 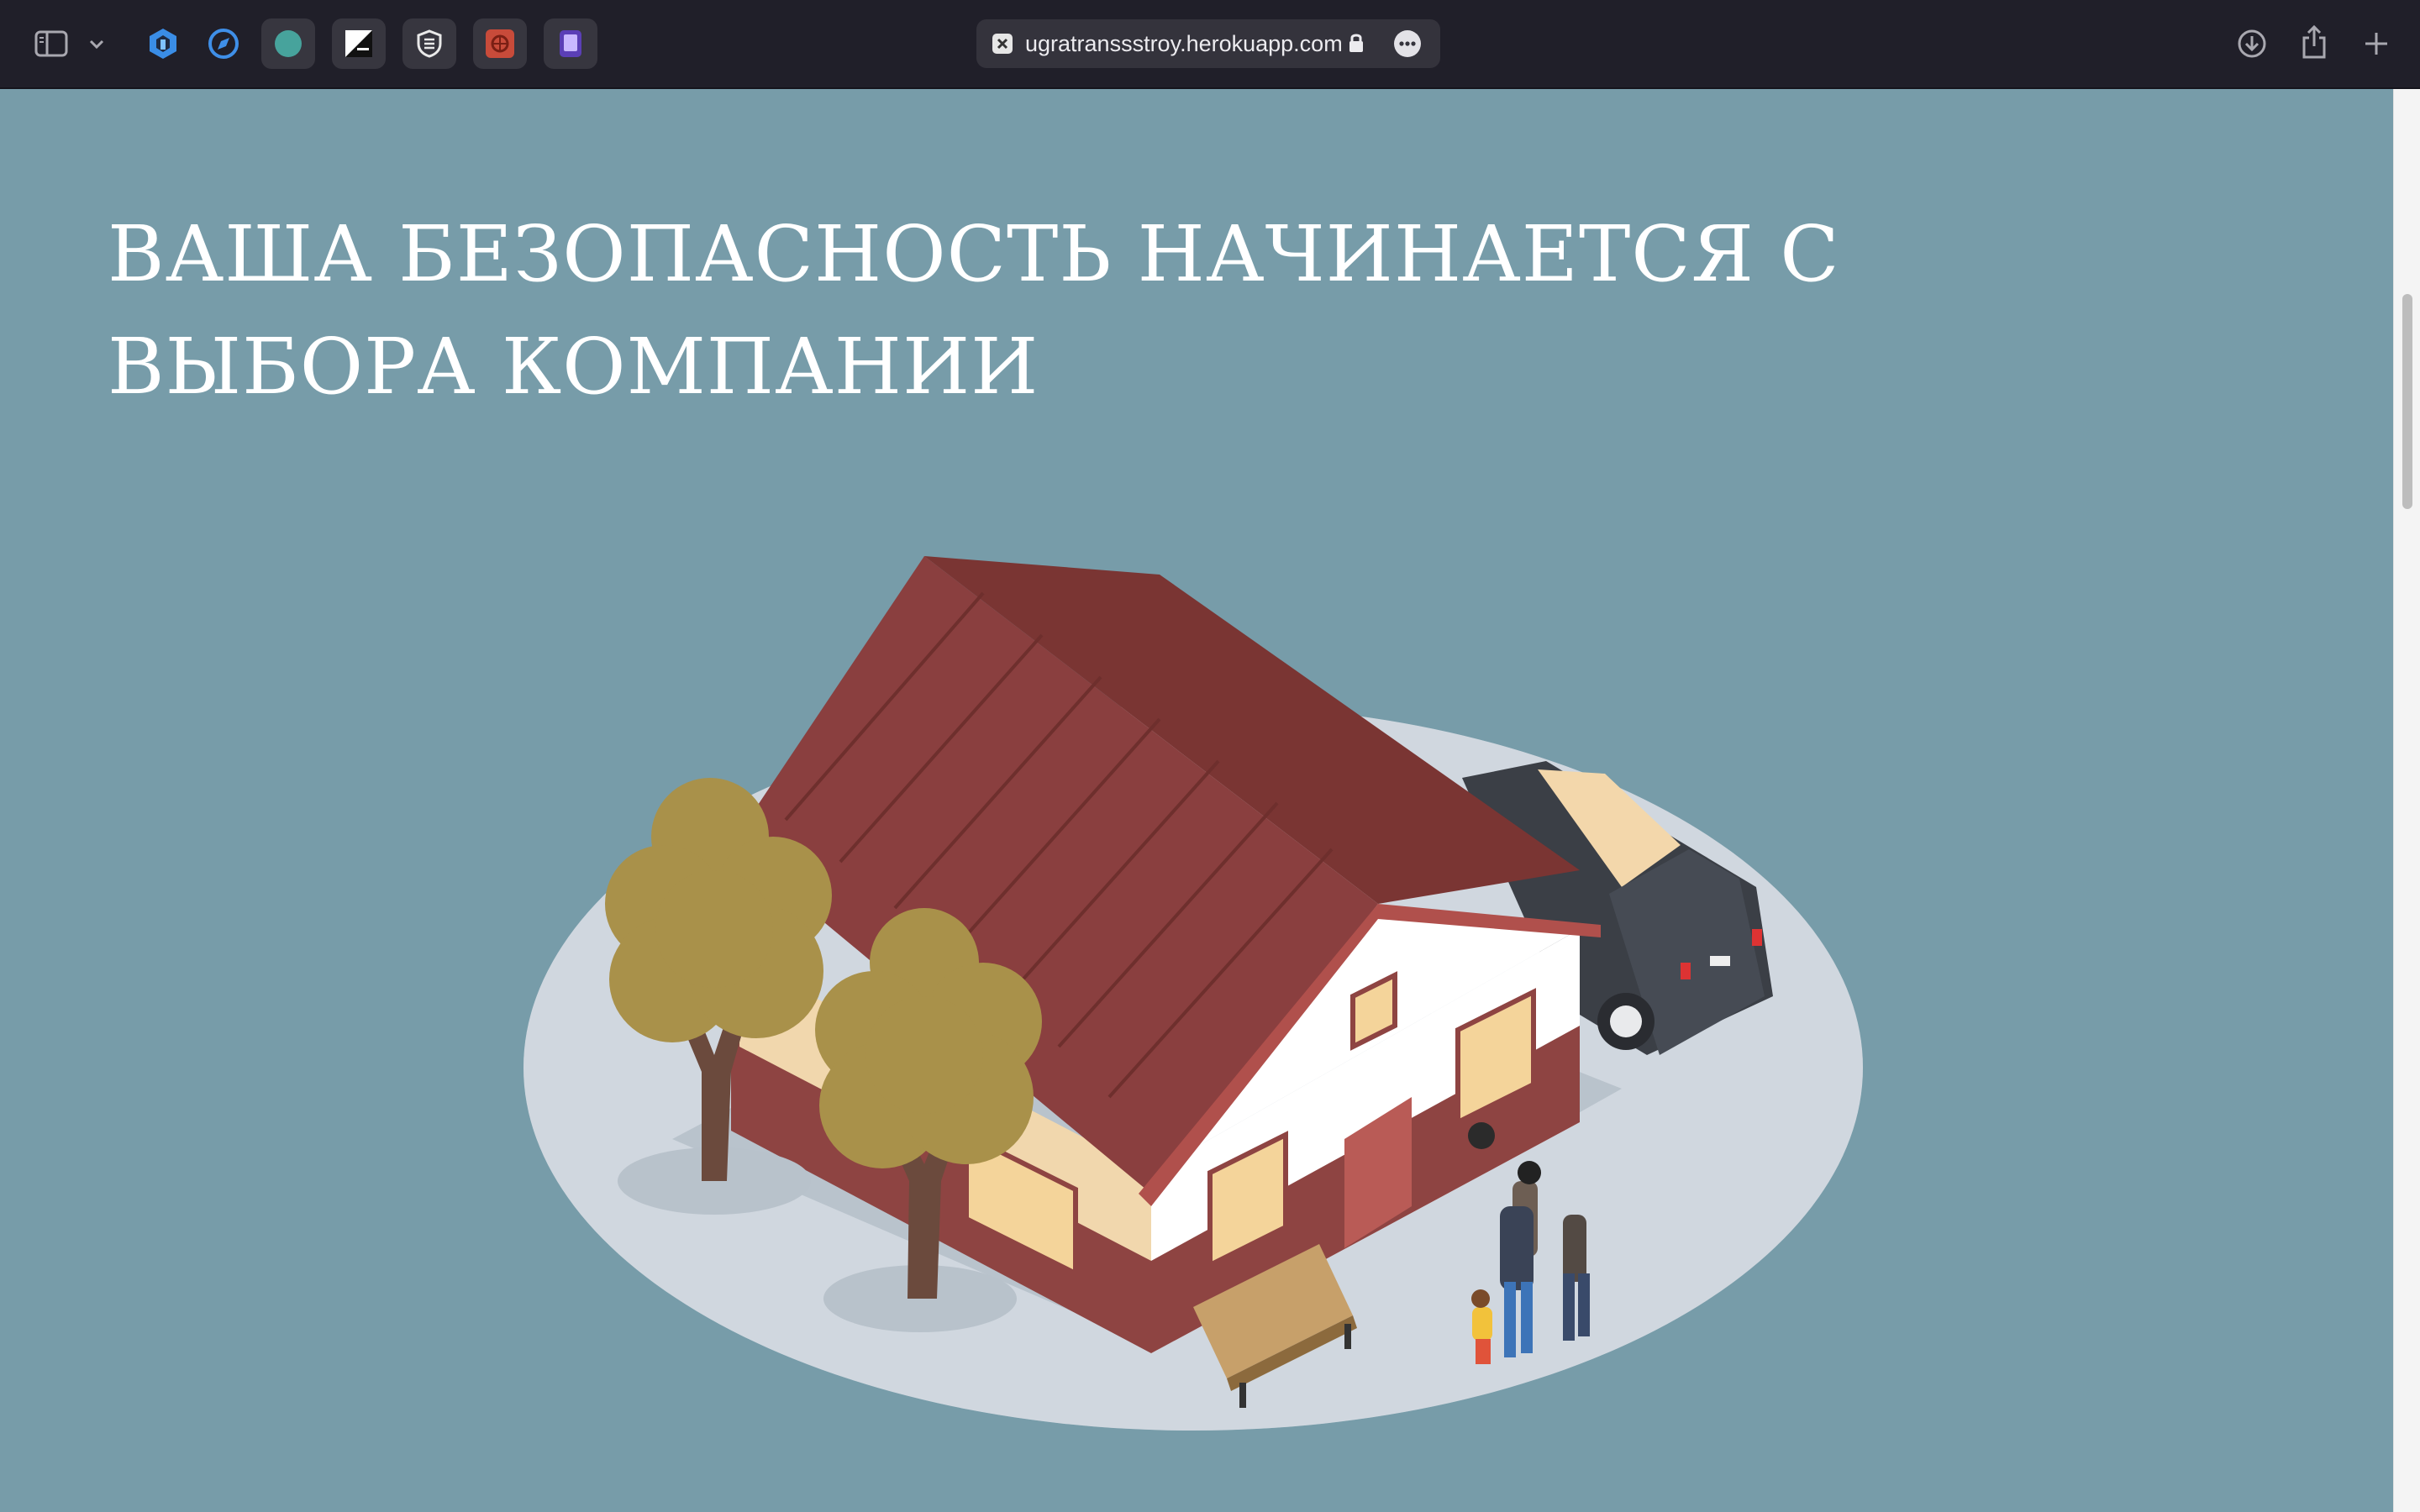 I want to click on hexagon-extension-icon, so click(x=163, y=44).